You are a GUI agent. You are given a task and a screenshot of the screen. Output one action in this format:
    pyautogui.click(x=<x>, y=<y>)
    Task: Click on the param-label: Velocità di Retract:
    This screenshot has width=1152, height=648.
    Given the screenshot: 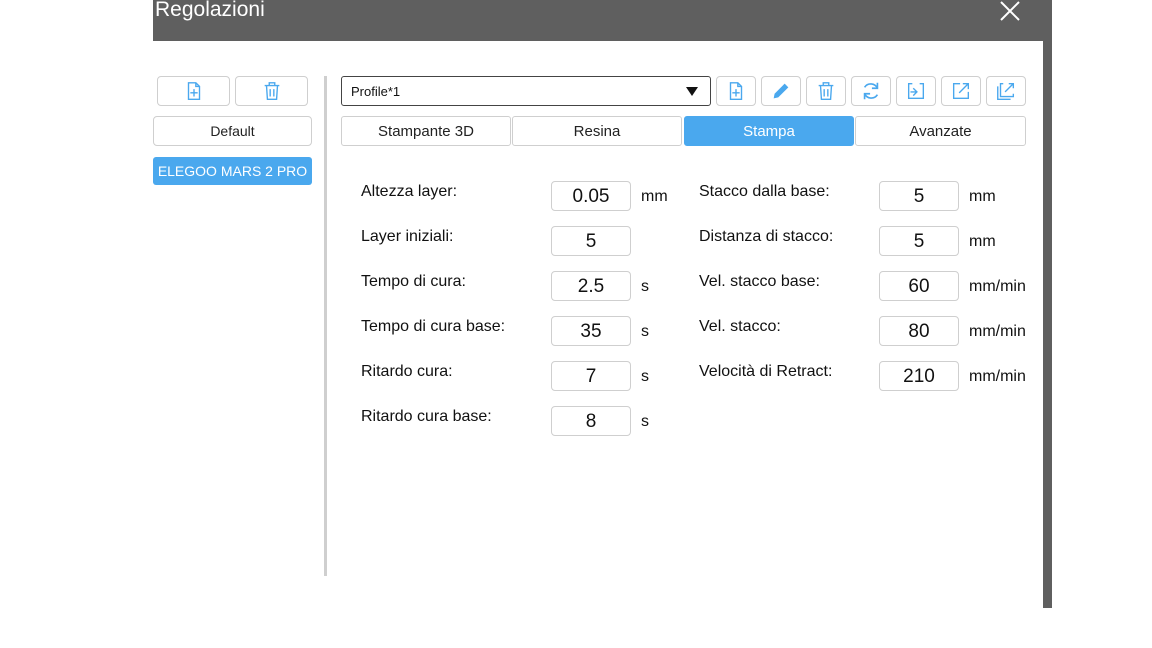 What is the action you would take?
    pyautogui.click(x=766, y=371)
    